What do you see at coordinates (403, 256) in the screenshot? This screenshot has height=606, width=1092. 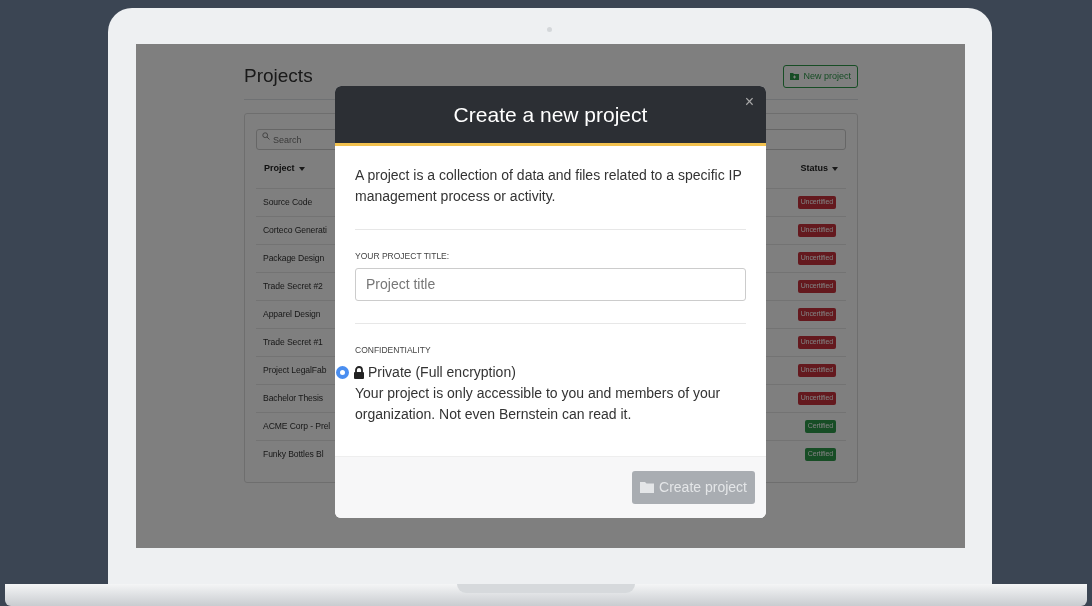 I see `field-label: YOUR PROJECT TITLE:` at bounding box center [403, 256].